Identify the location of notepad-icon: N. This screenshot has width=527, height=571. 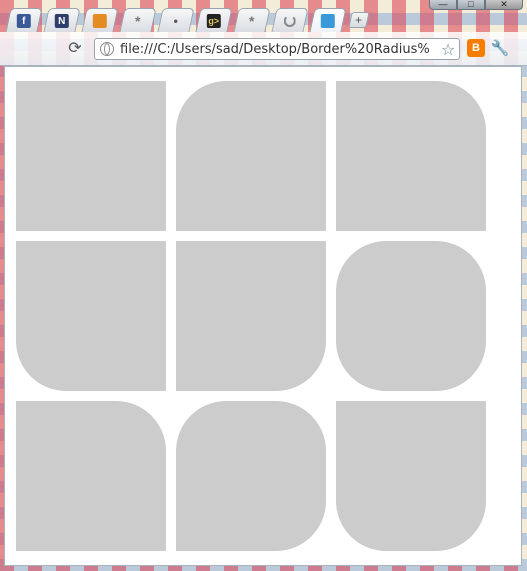
(61, 21).